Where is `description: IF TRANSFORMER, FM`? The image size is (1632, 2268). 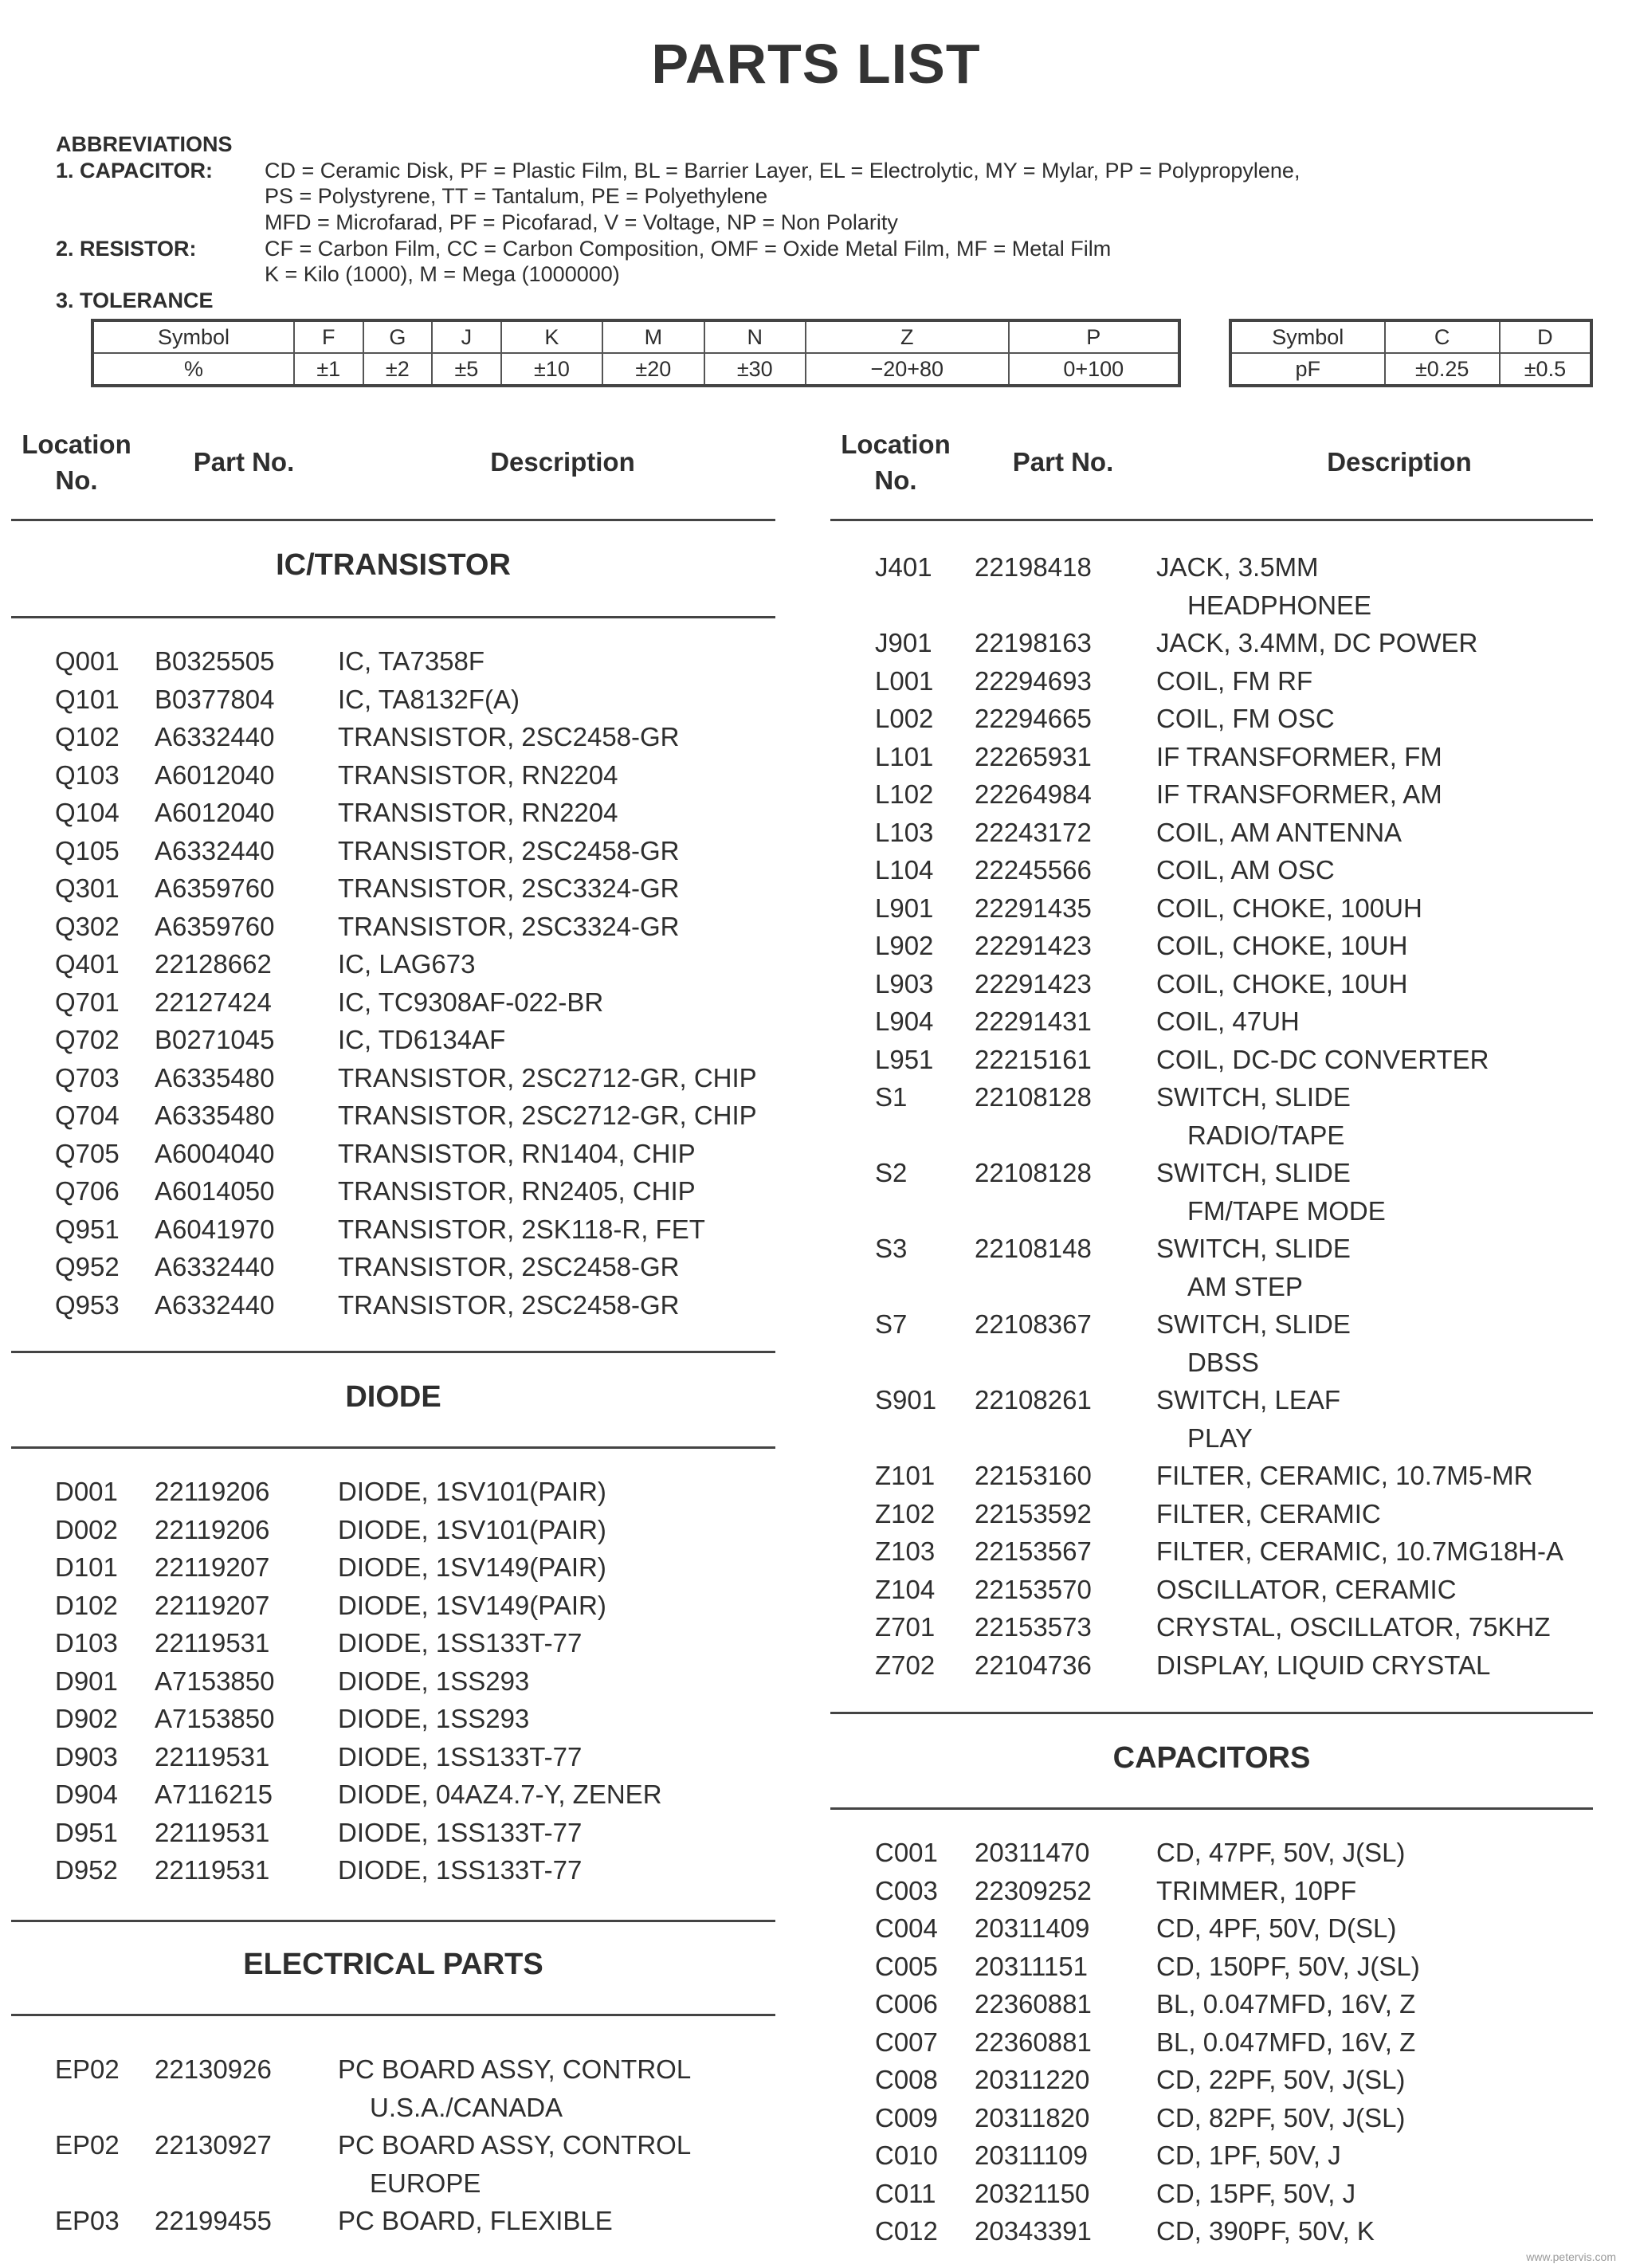 description: IF TRANSFORMER, FM is located at coordinates (1299, 756).